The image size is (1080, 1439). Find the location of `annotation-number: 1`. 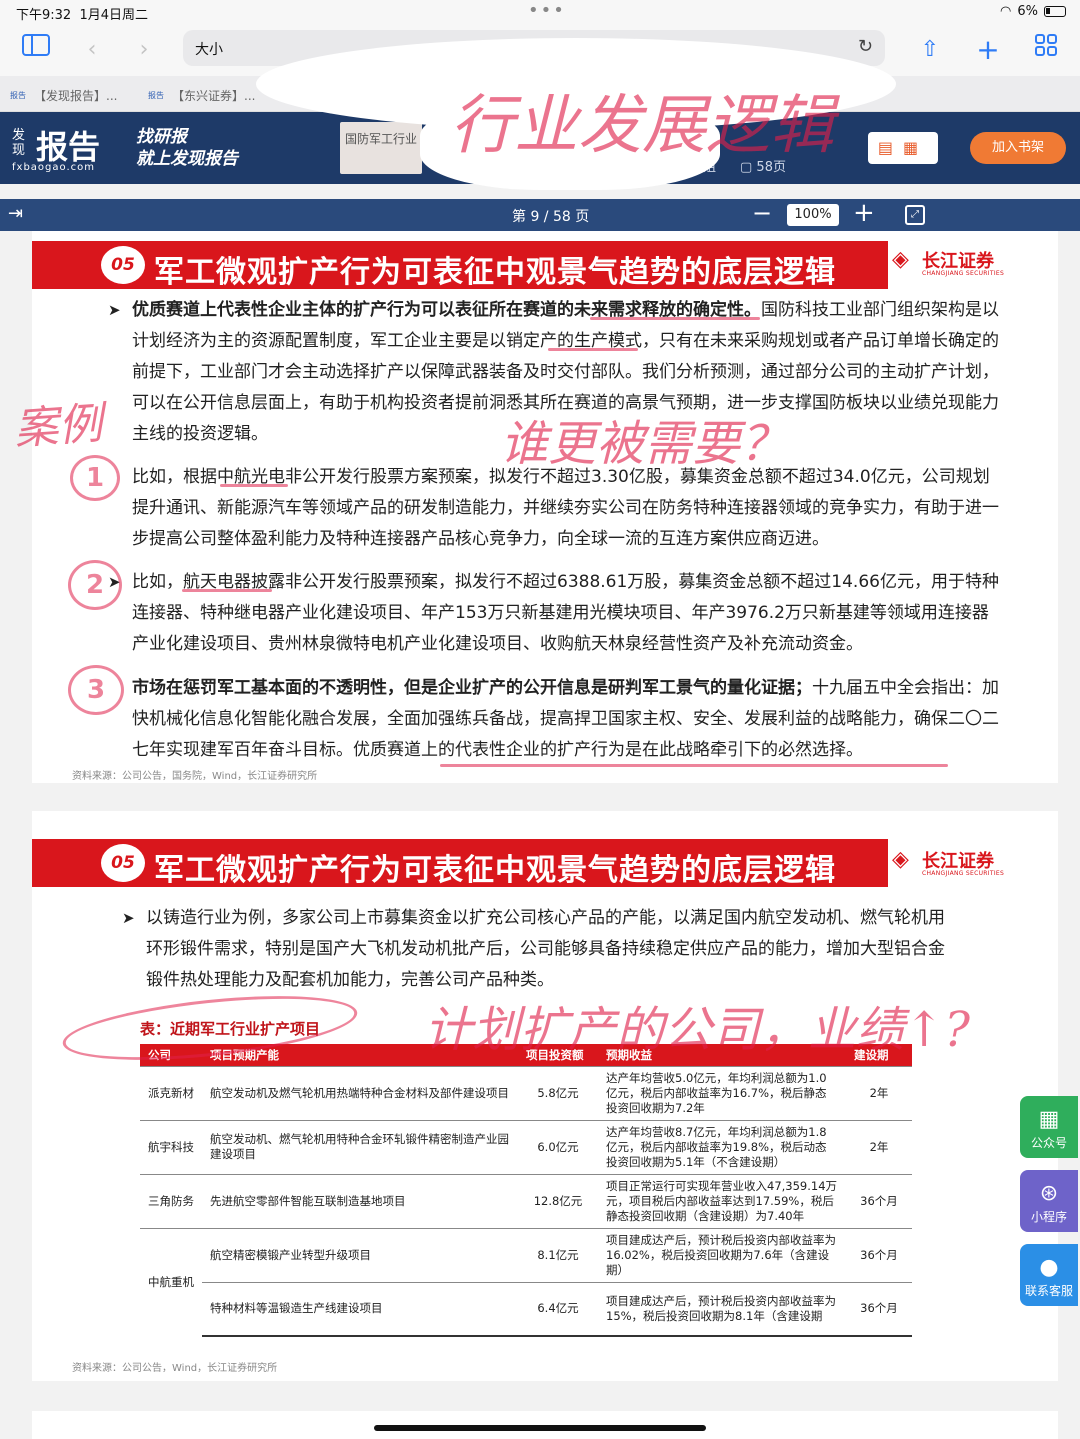

annotation-number: 1 is located at coordinates (95, 478).